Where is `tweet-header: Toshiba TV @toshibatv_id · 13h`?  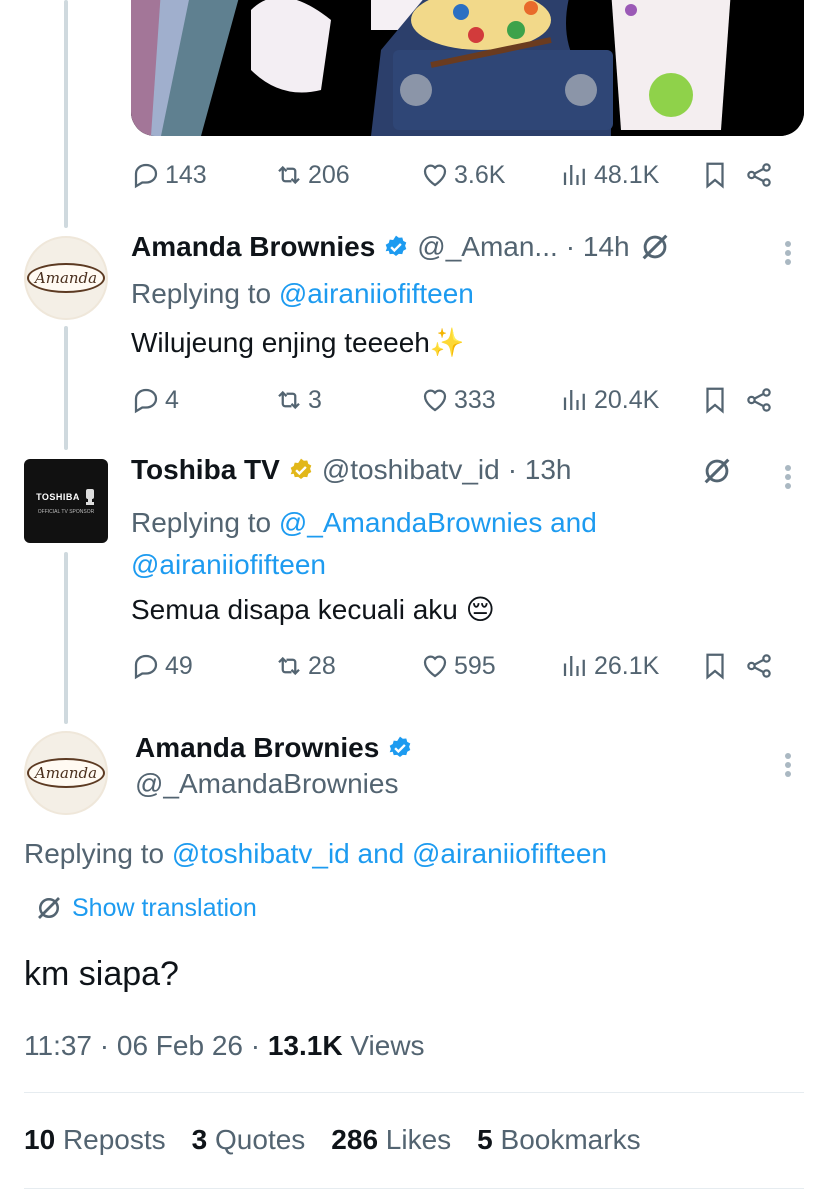 tweet-header: Toshiba TV @toshibatv_id · 13h is located at coordinates (351, 470).